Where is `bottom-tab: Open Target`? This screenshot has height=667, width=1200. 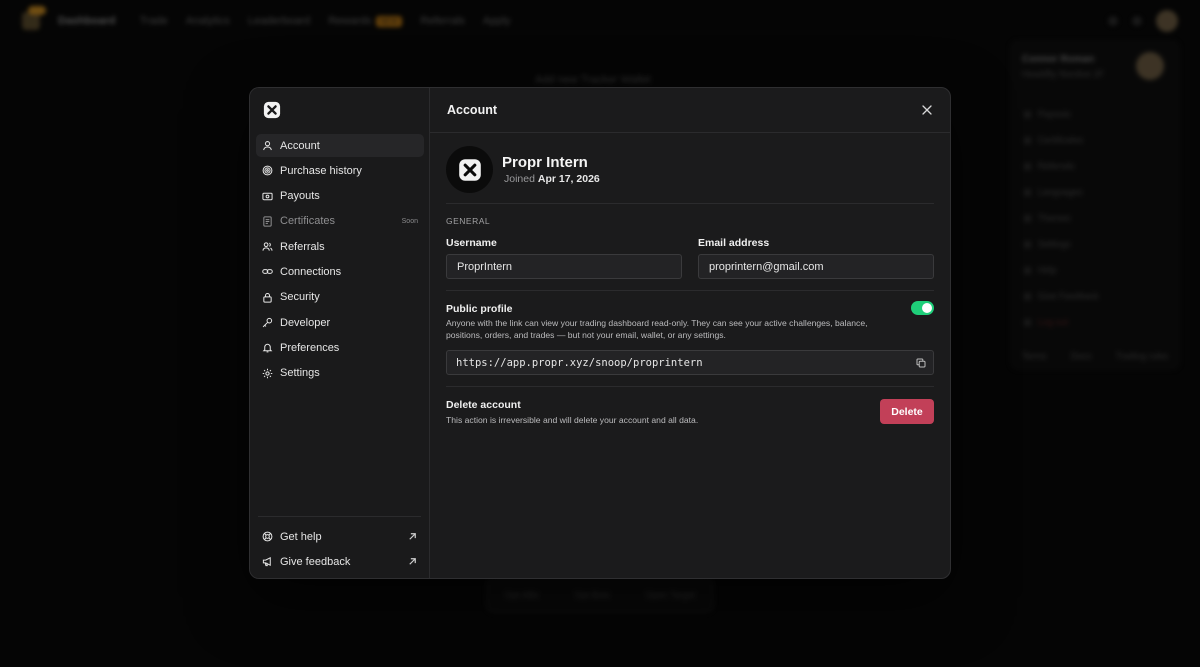 bottom-tab: Open Target is located at coordinates (670, 595).